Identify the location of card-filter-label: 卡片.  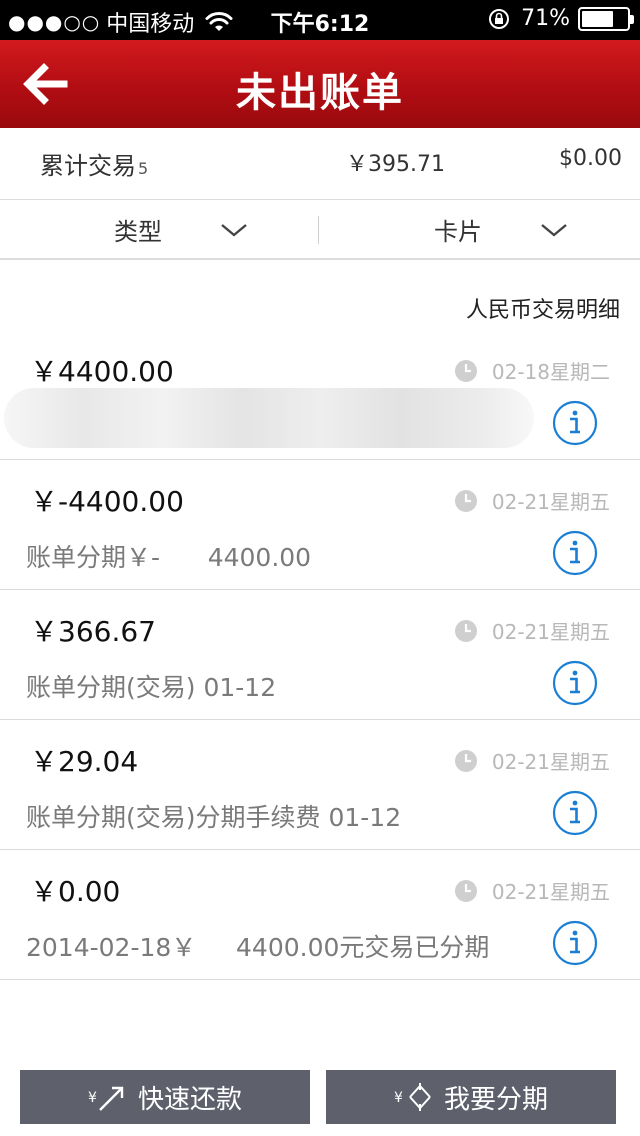
(458, 232).